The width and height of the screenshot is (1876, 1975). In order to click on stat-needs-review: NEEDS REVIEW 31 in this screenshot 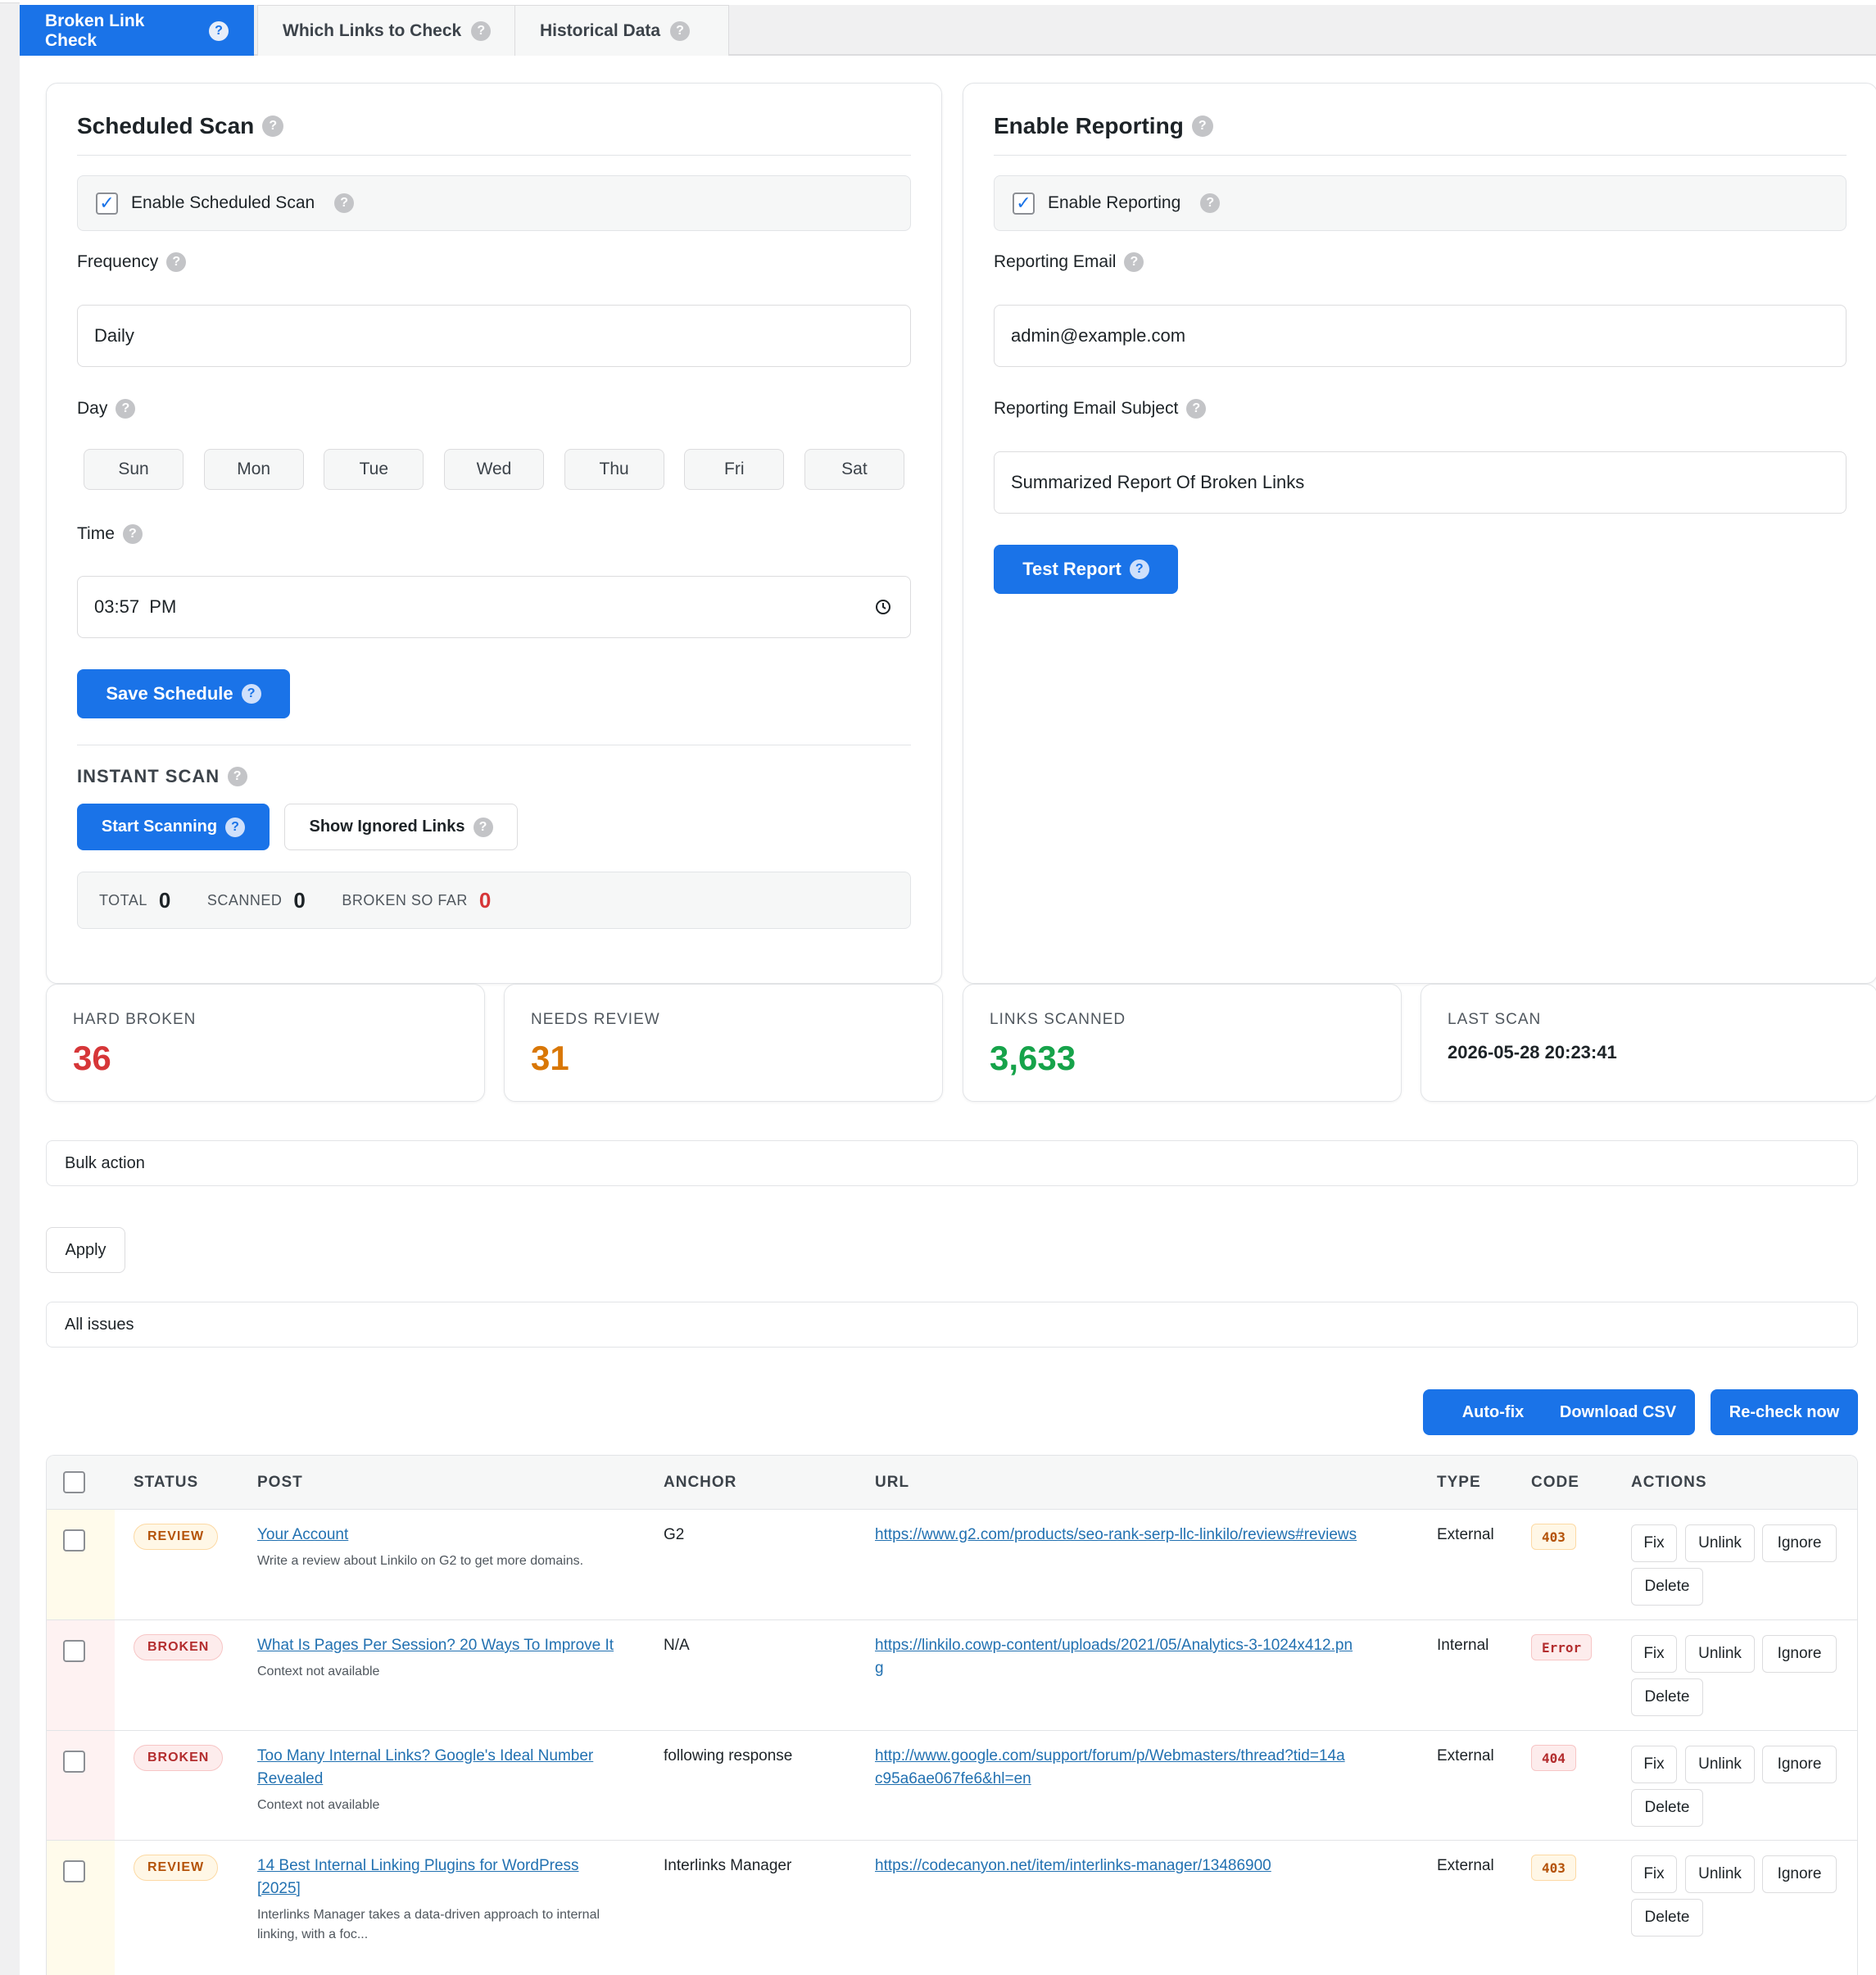, I will do `click(723, 1043)`.